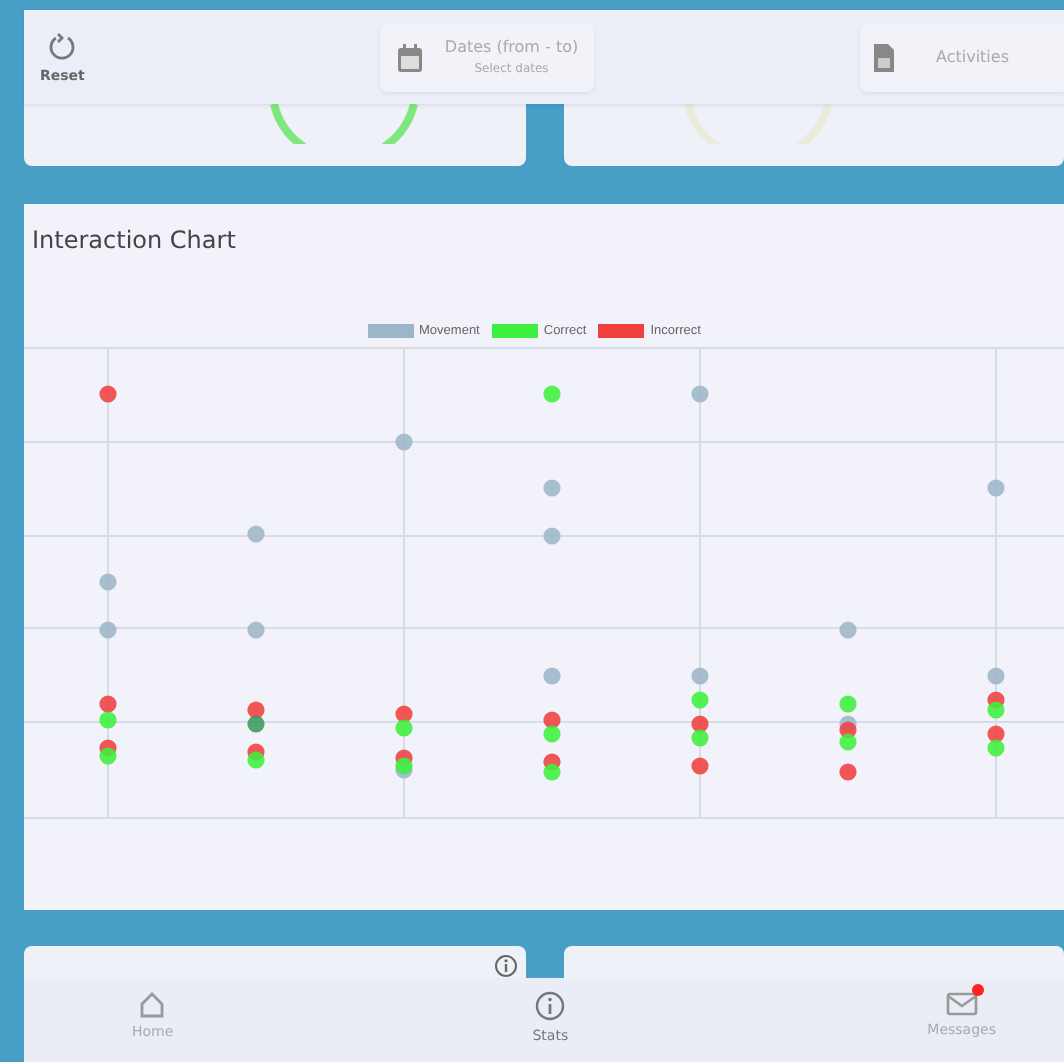 The height and width of the screenshot is (1062, 1064). I want to click on chart-title: Interaction Chart, so click(135, 240).